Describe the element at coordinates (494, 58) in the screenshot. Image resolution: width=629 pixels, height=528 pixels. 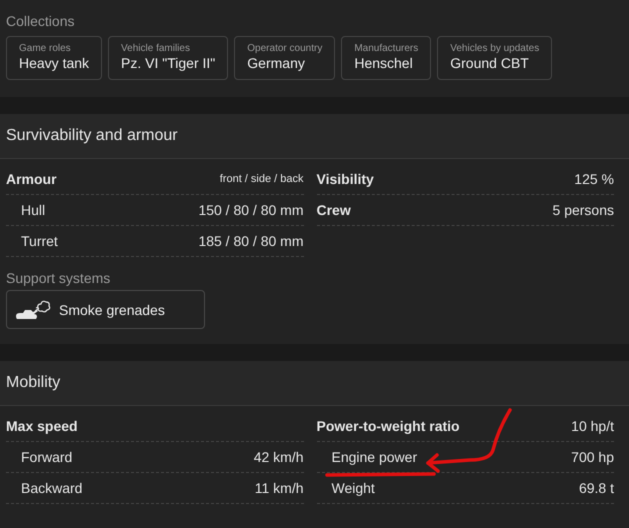
I see `collection-link: Vehicles by updates Ground CBT` at that location.